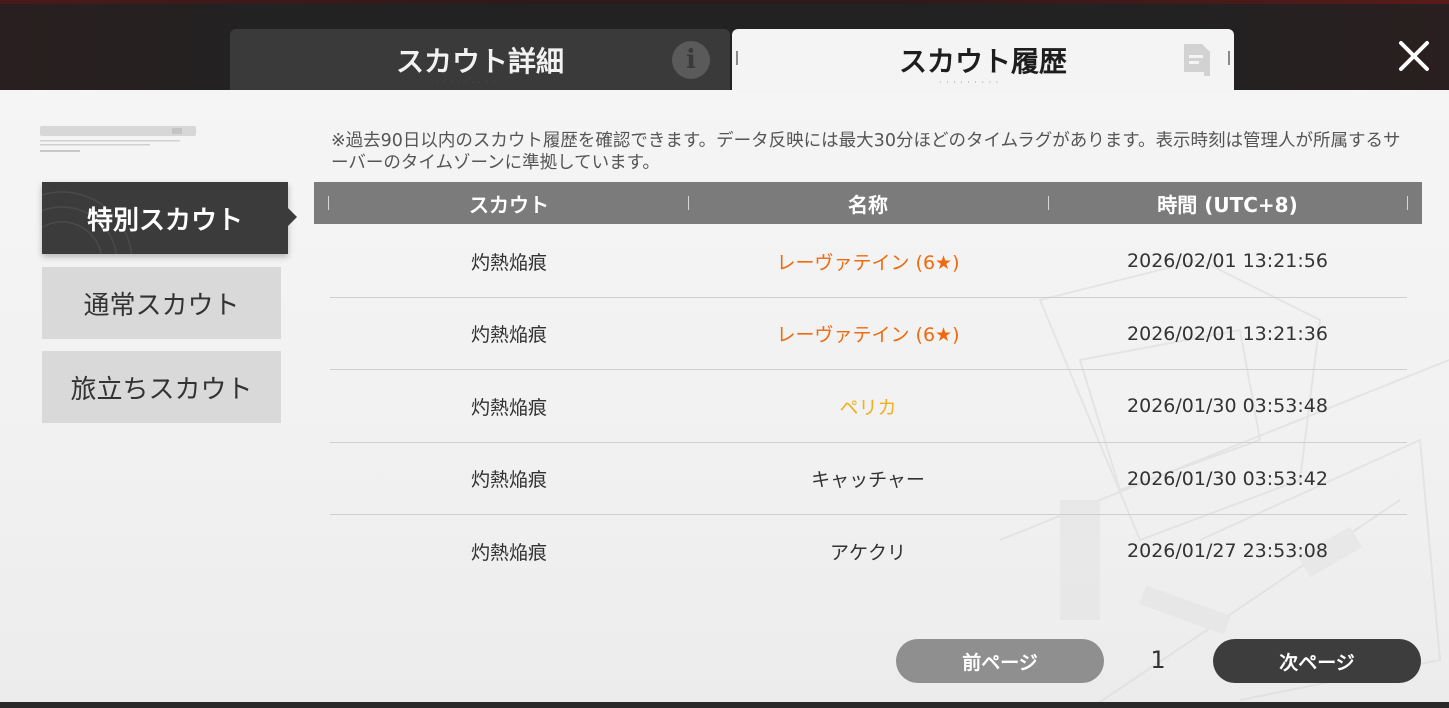  What do you see at coordinates (1227, 204) in the screenshot?
I see `header-time: 時間 (UTC+8)` at bounding box center [1227, 204].